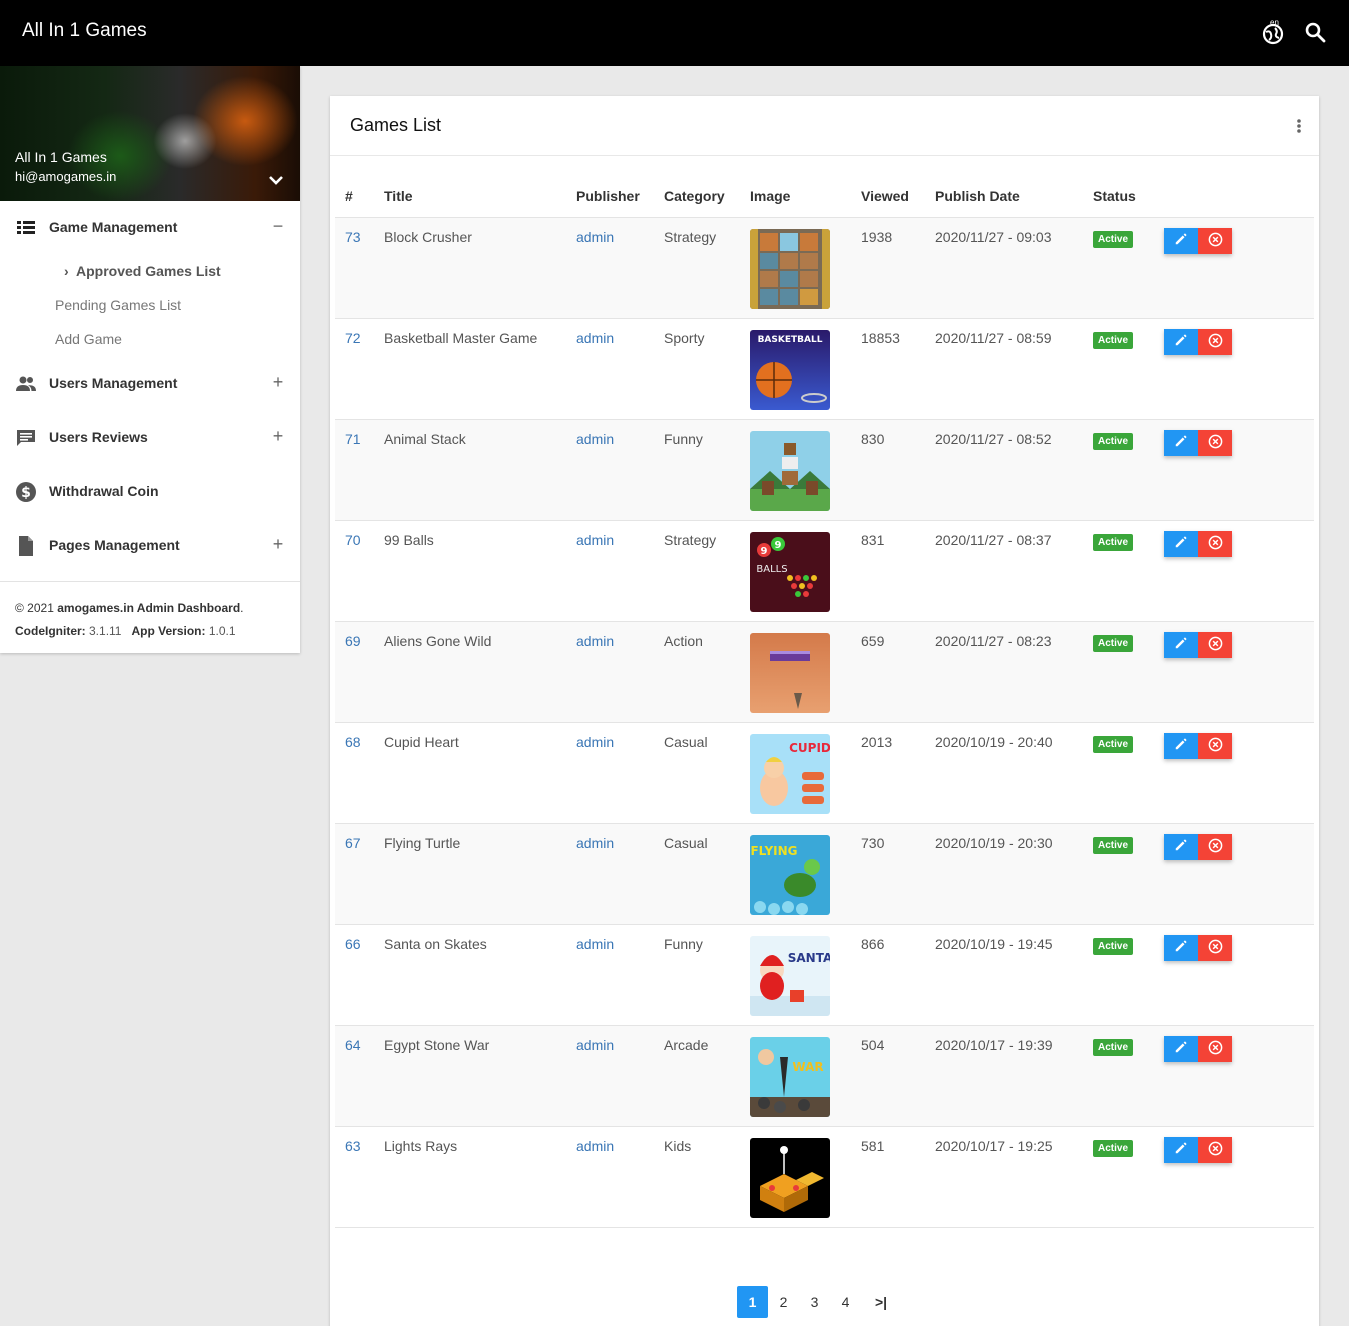 This screenshot has height=1326, width=1349. Describe the element at coordinates (276, 180) in the screenshot. I see `chevron-down-icon` at that location.